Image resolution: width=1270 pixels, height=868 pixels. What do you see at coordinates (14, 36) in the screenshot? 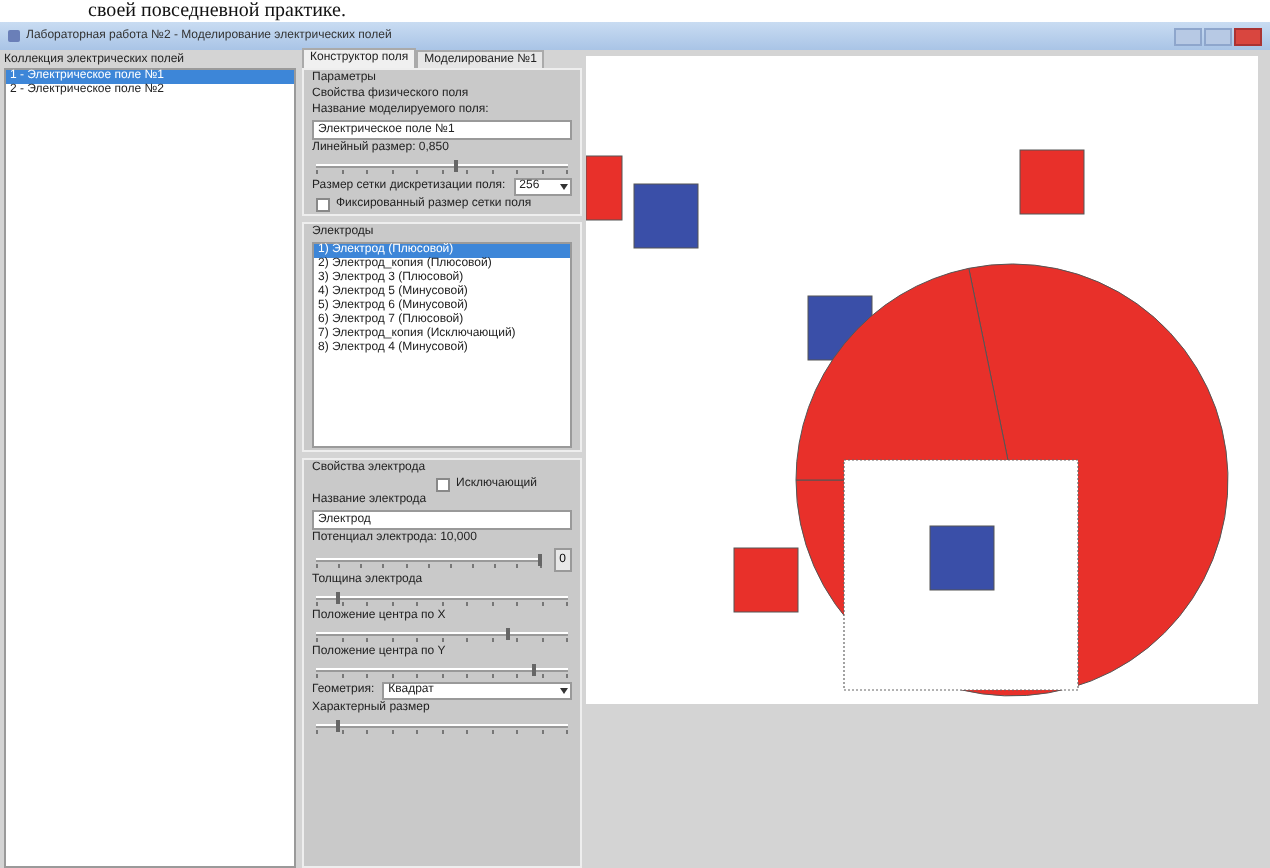
I see `app-icon` at bounding box center [14, 36].